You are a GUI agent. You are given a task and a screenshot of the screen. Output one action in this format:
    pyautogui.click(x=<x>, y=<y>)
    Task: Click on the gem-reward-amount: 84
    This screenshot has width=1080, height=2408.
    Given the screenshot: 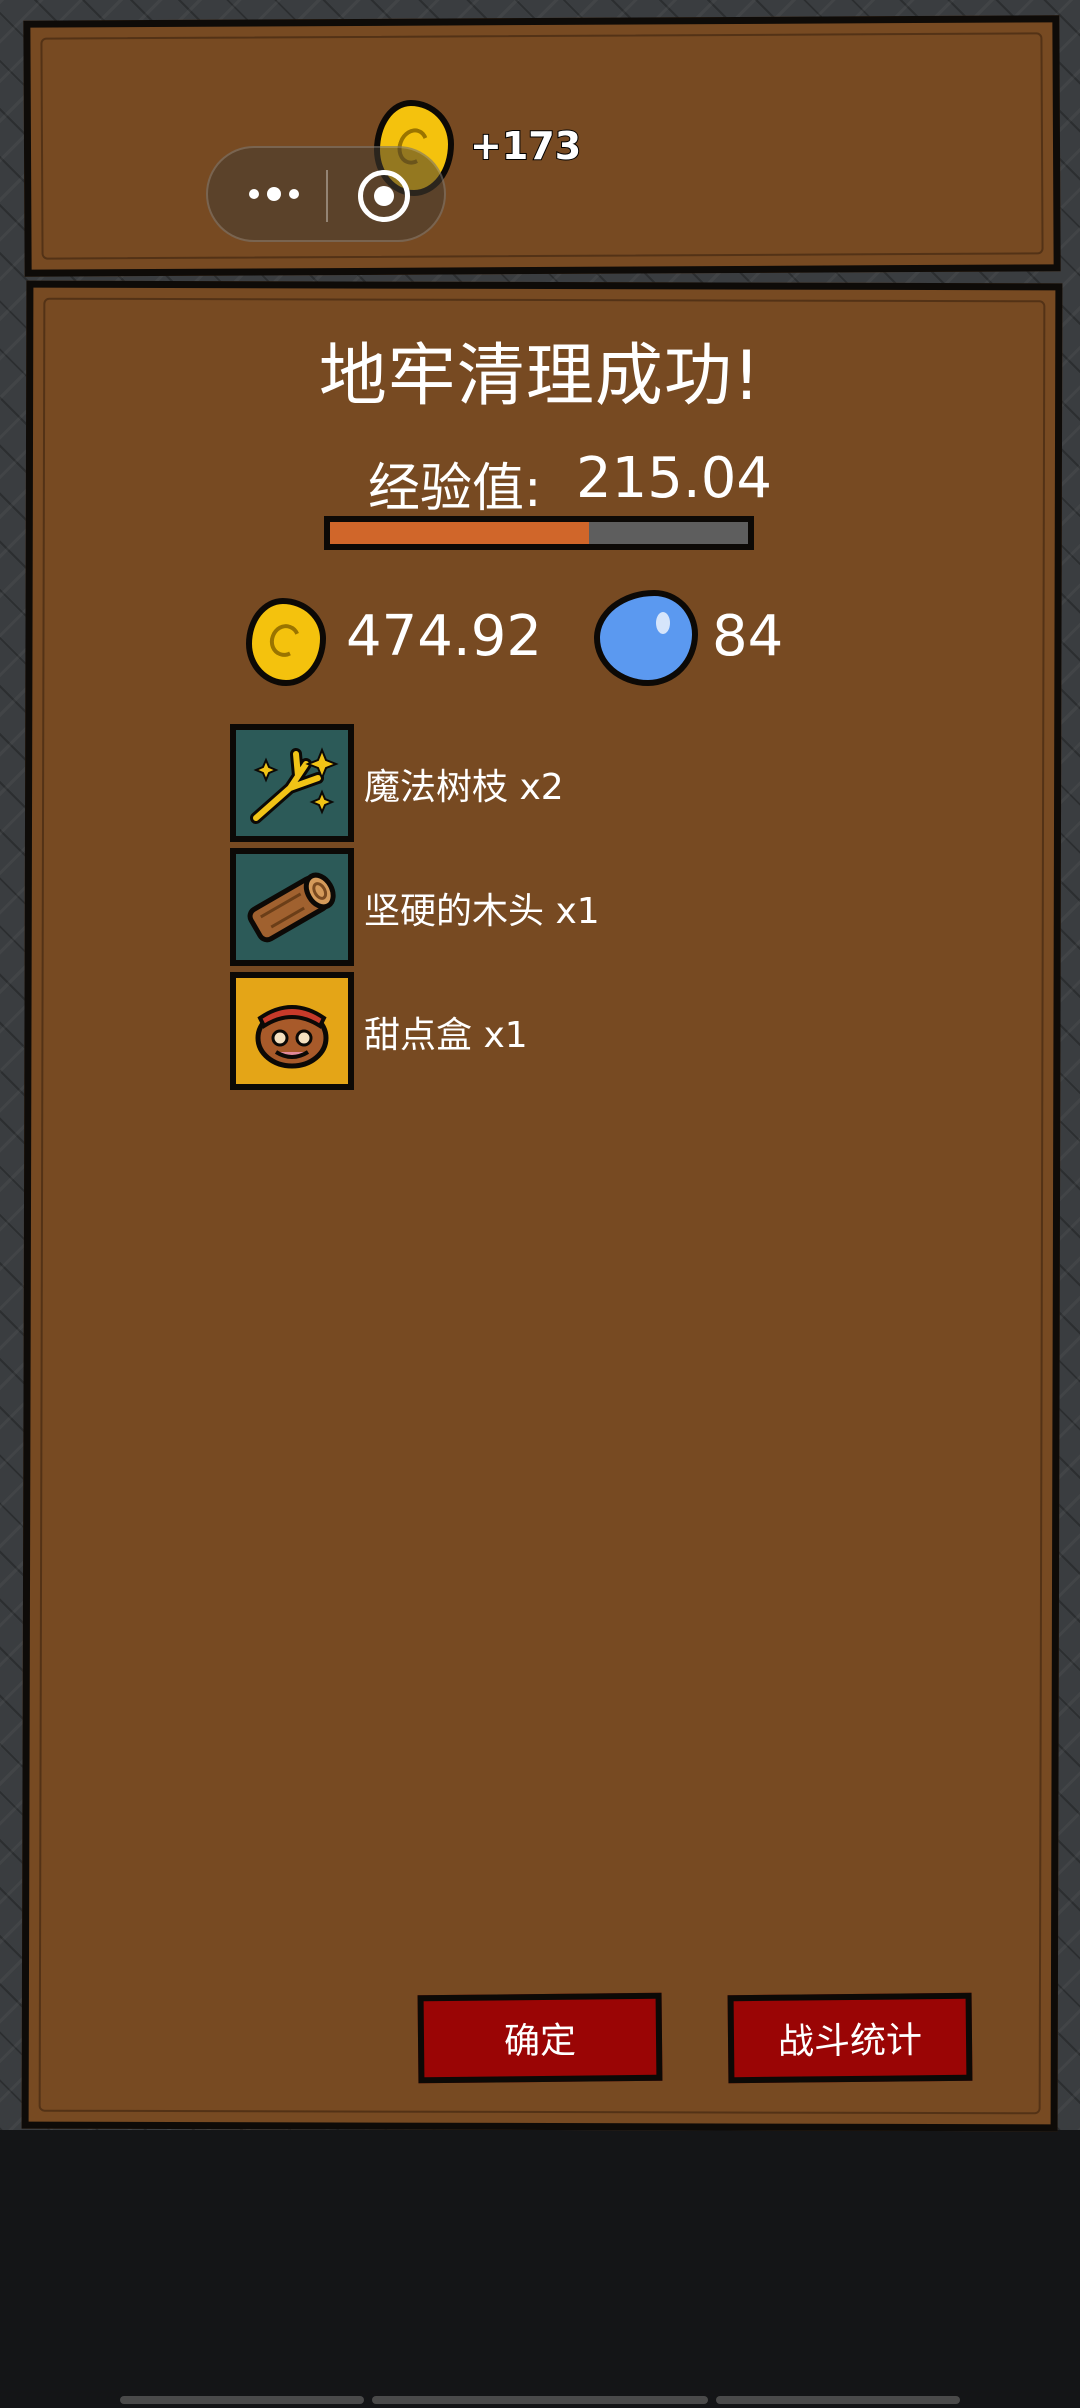 What is the action you would take?
    pyautogui.click(x=748, y=636)
    